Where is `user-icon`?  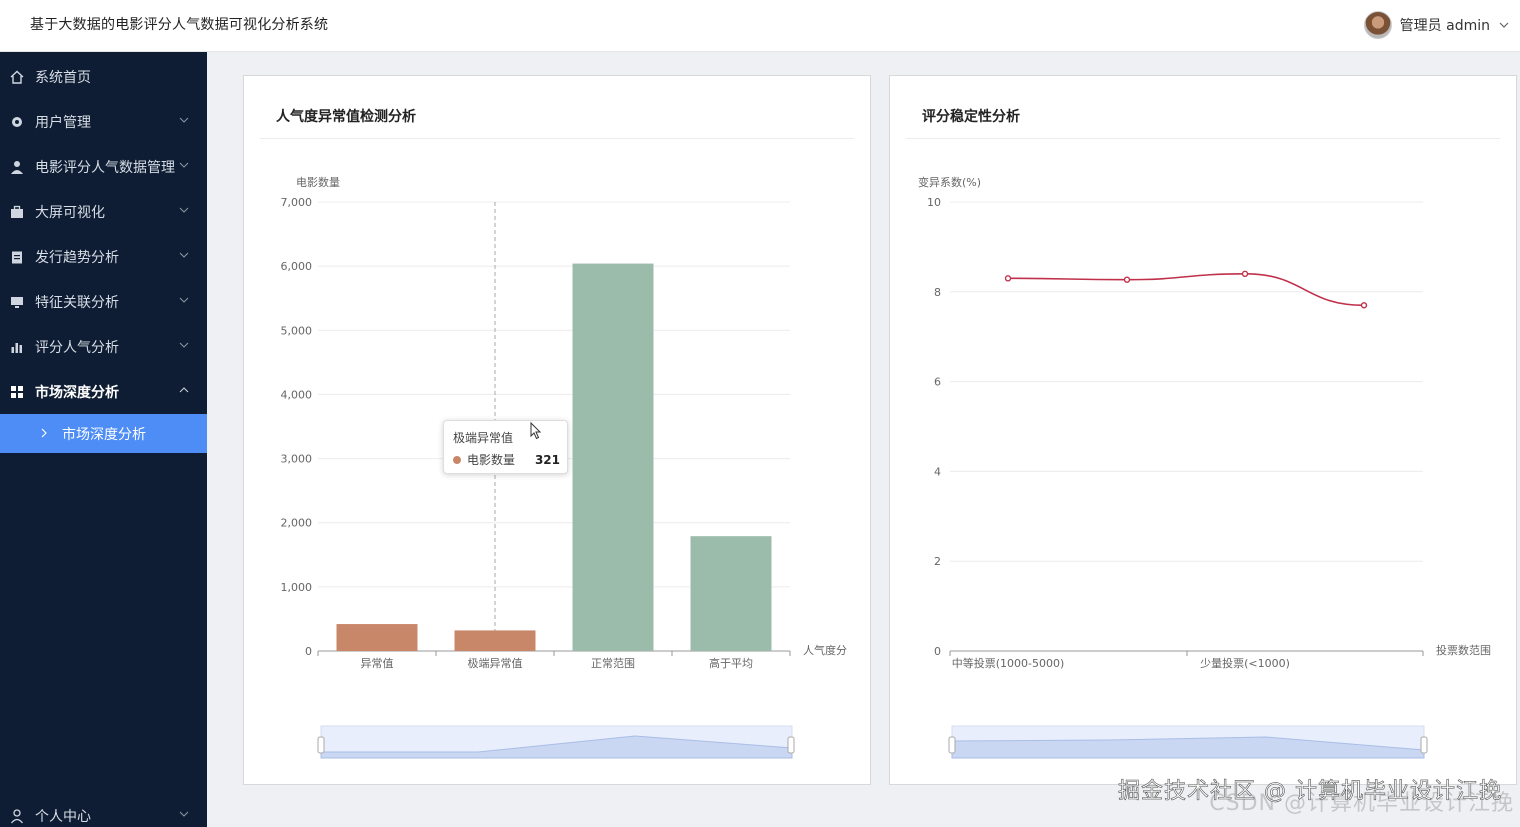 user-icon is located at coordinates (17, 167).